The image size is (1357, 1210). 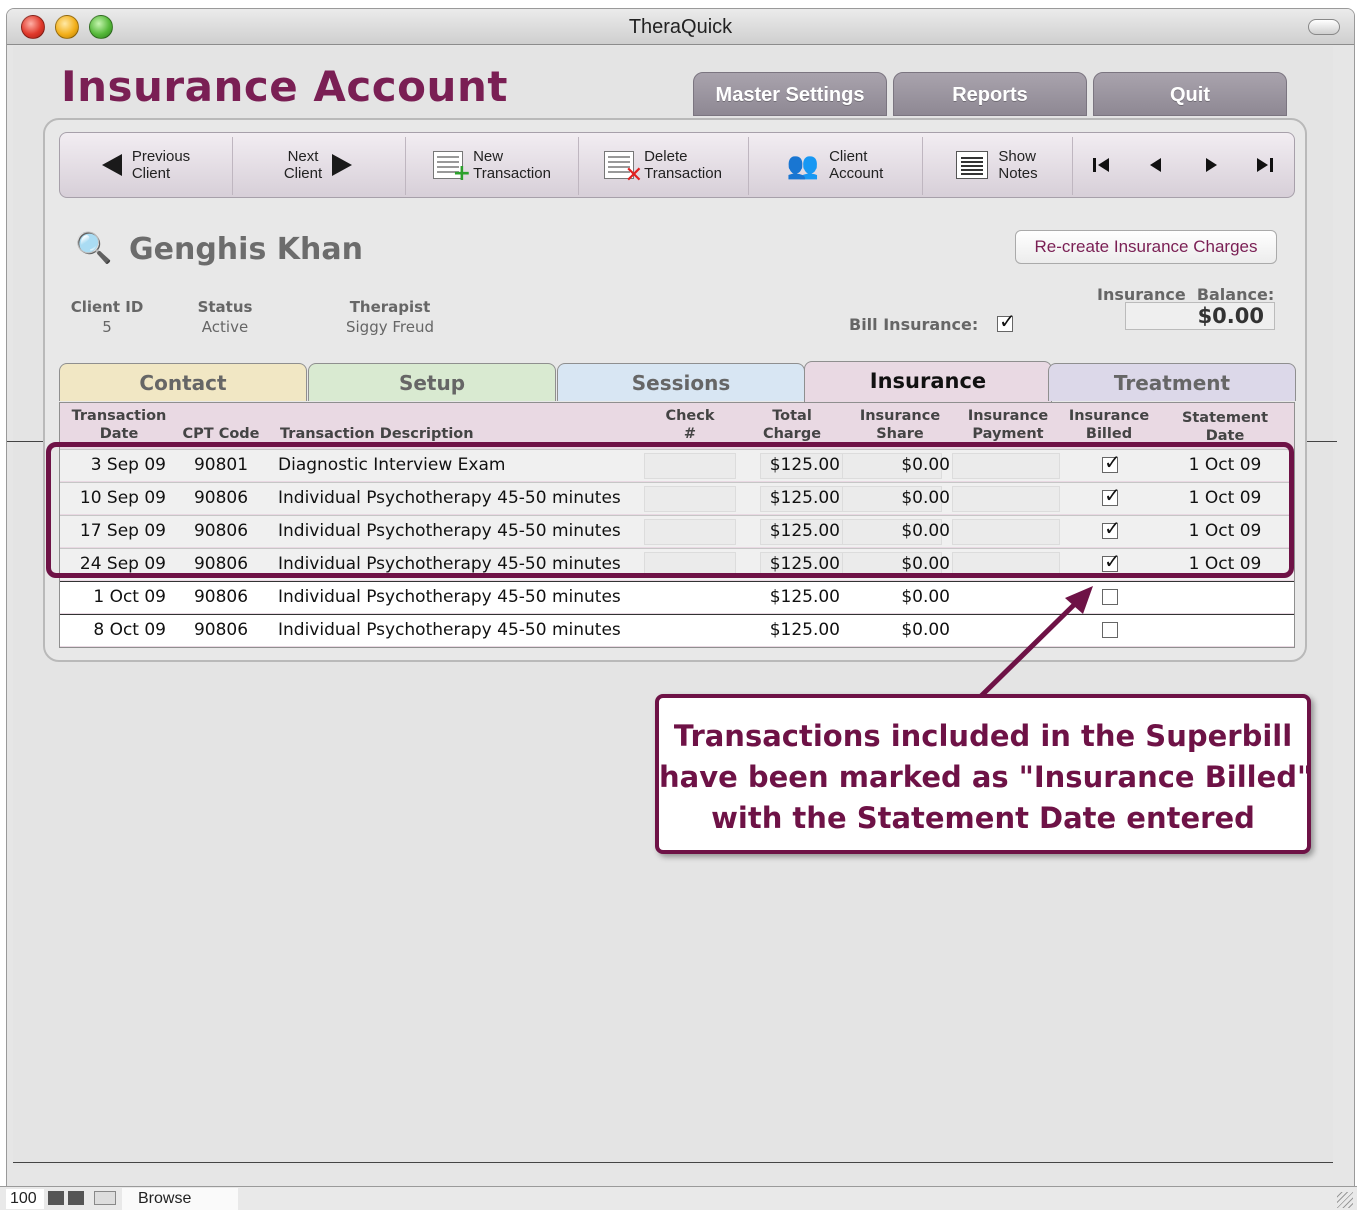 What do you see at coordinates (983, 818) in the screenshot?
I see `callout-line-3: with the Statement Date entered` at bounding box center [983, 818].